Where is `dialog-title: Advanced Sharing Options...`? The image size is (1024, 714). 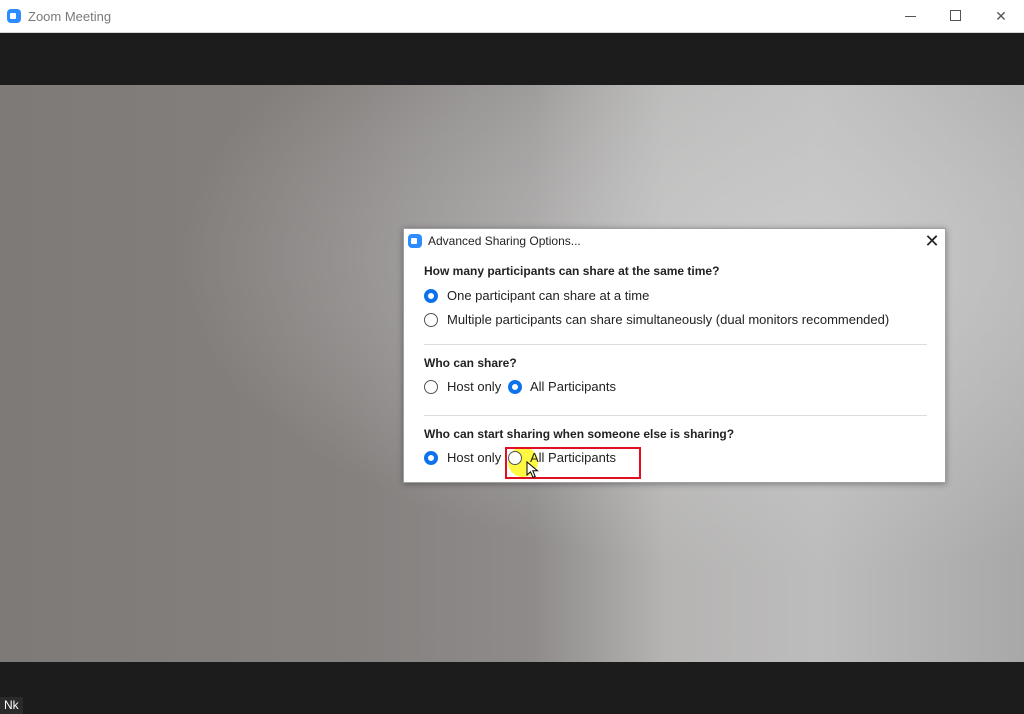
dialog-title: Advanced Sharing Options... is located at coordinates (504, 241).